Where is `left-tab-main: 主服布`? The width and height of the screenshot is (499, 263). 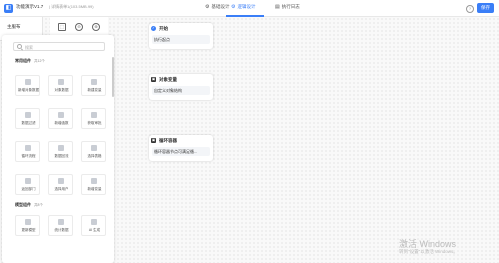 left-tab-main: 主服布 is located at coordinates (14, 27).